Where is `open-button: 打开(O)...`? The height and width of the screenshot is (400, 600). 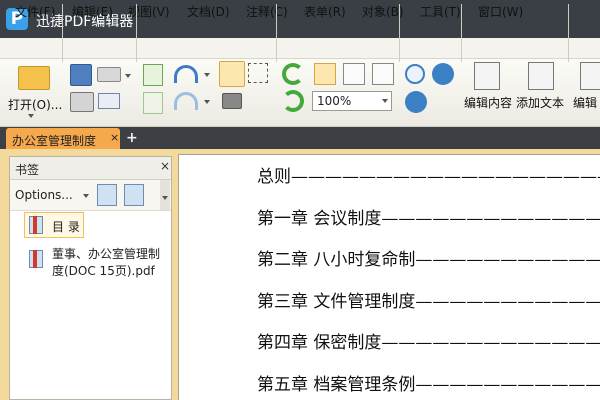
open-button: 打开(O)... is located at coordinates (35, 104).